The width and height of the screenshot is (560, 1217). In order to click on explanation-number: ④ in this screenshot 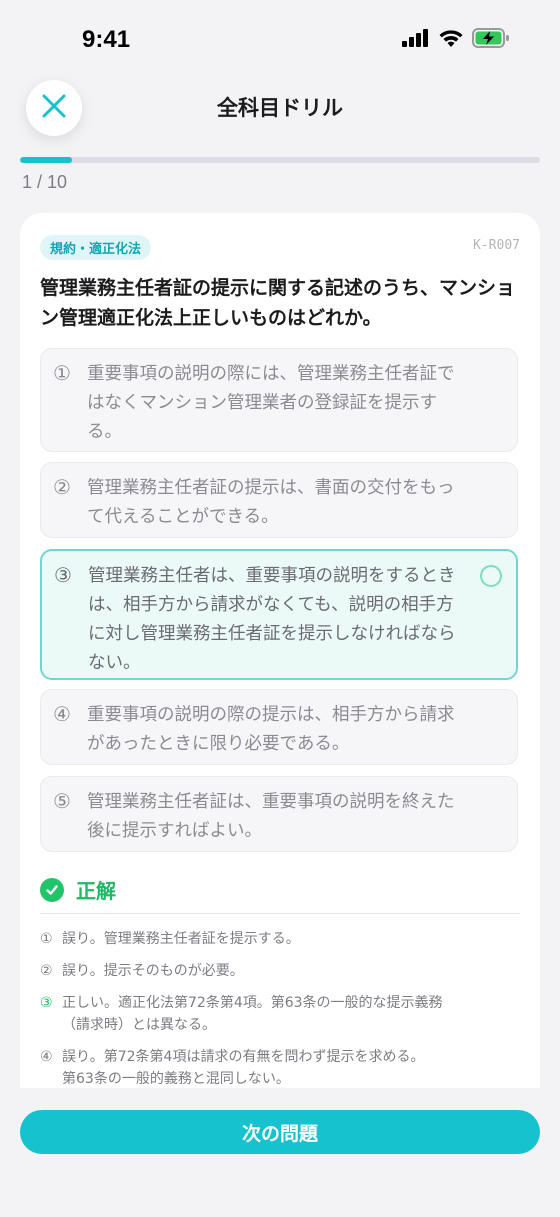, I will do `click(46, 1057)`.